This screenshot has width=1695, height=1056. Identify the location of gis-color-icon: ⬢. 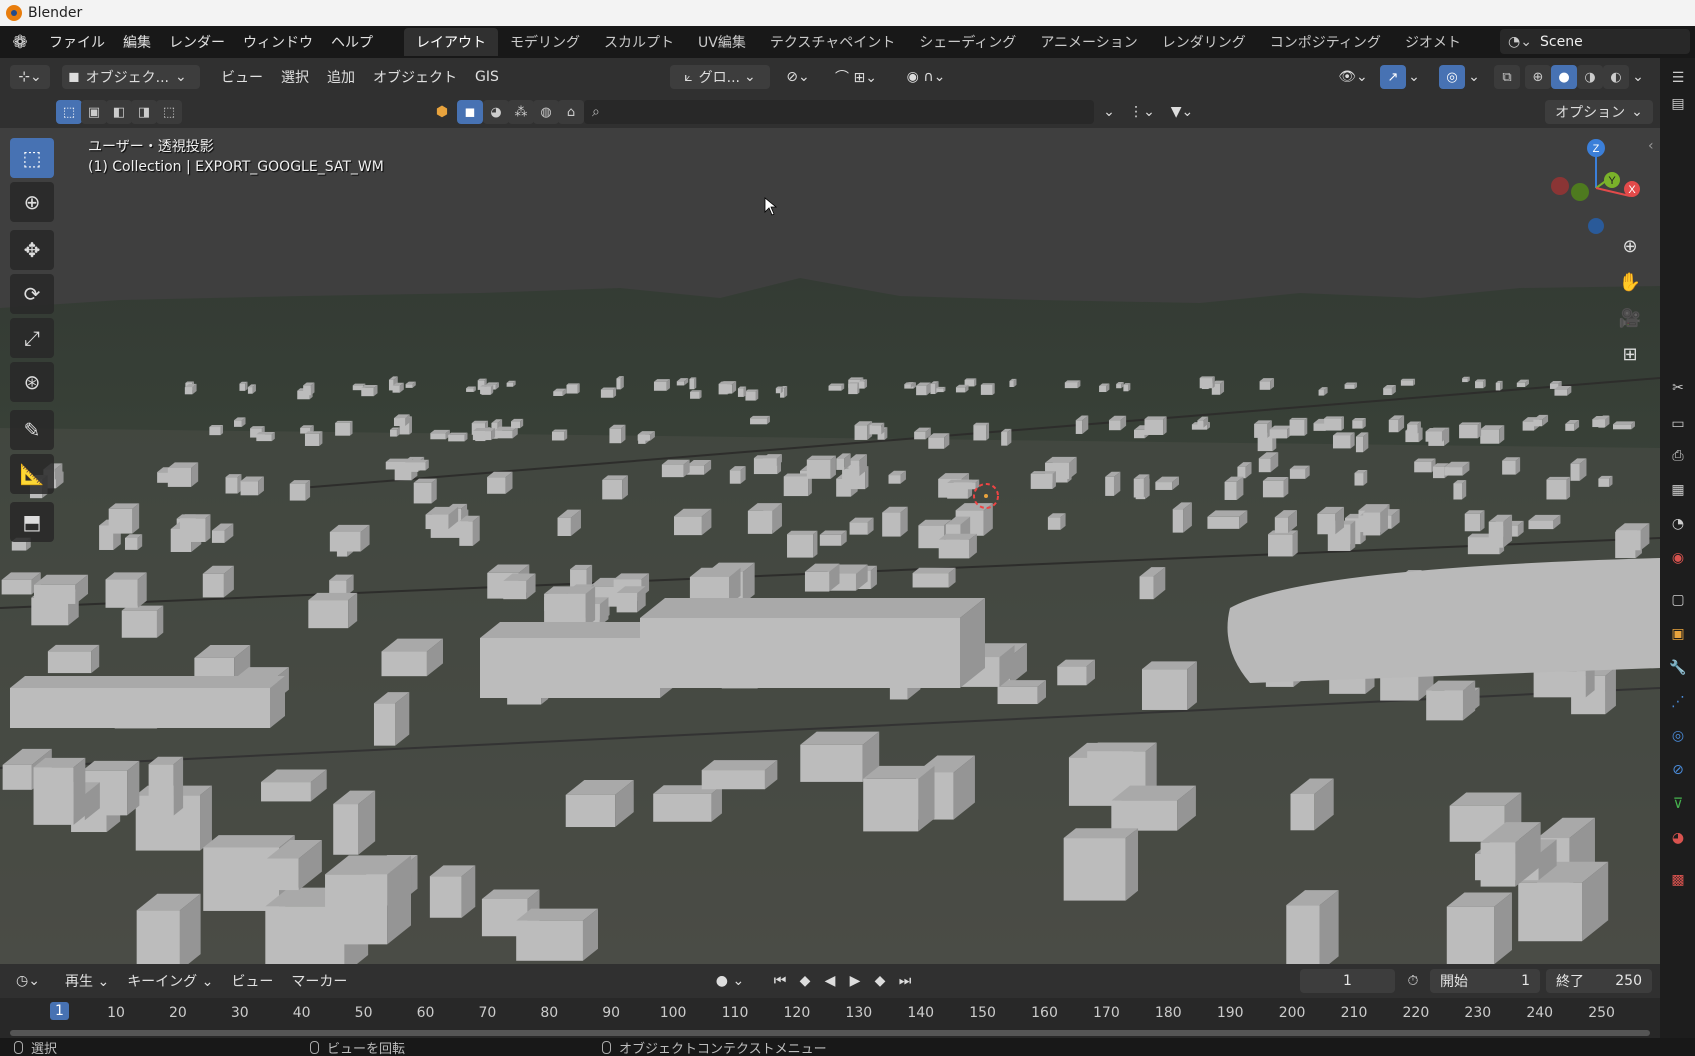
(442, 112).